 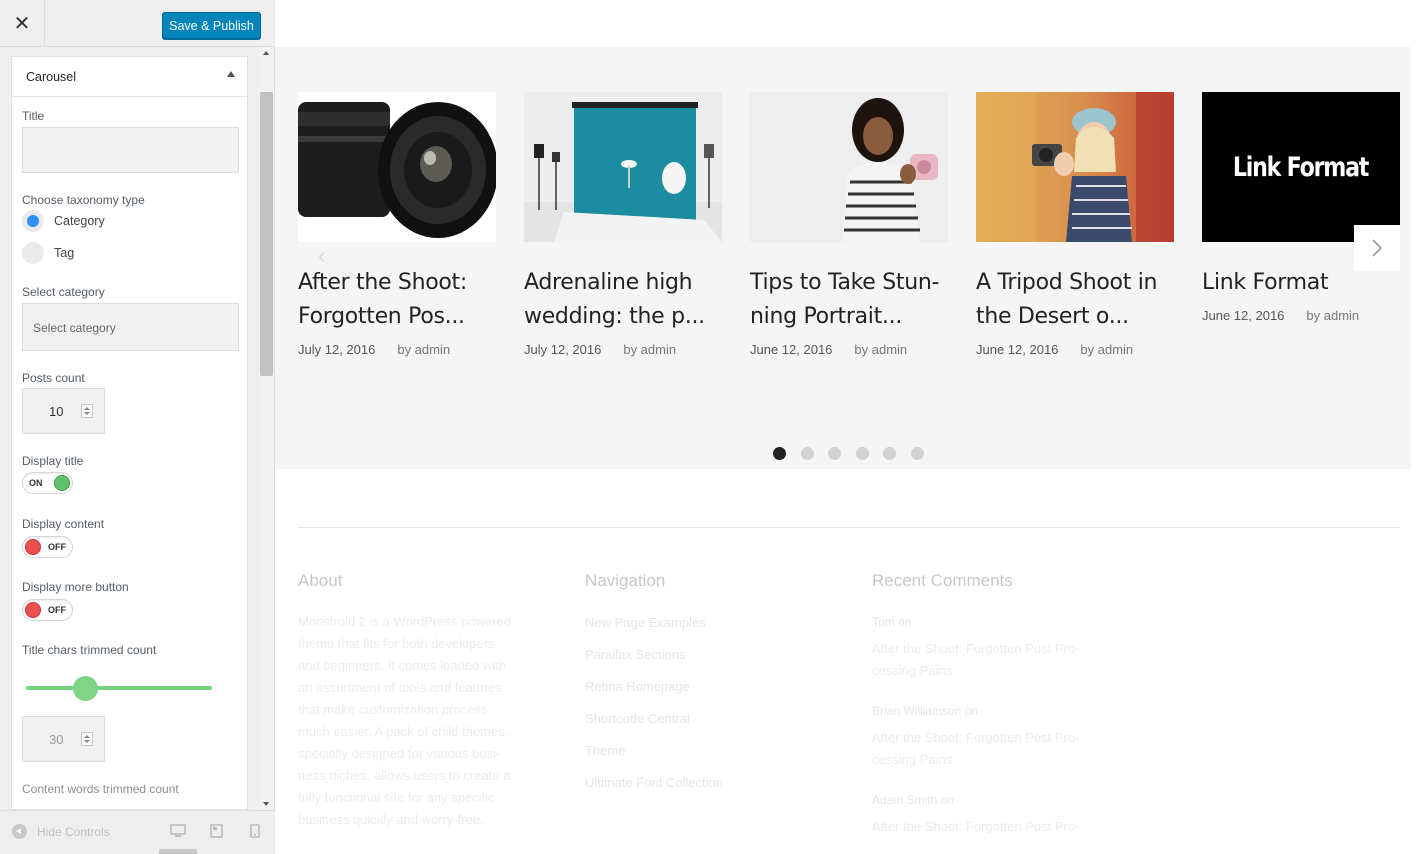 I want to click on title-chars-slider-track, so click(x=119, y=688).